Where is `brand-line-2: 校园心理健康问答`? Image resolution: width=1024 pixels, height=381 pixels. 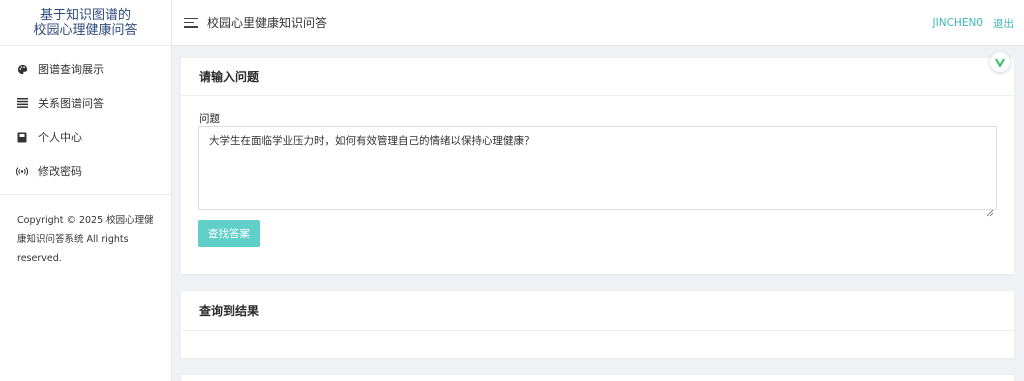 brand-line-2: 校园心理健康问答 is located at coordinates (85, 30).